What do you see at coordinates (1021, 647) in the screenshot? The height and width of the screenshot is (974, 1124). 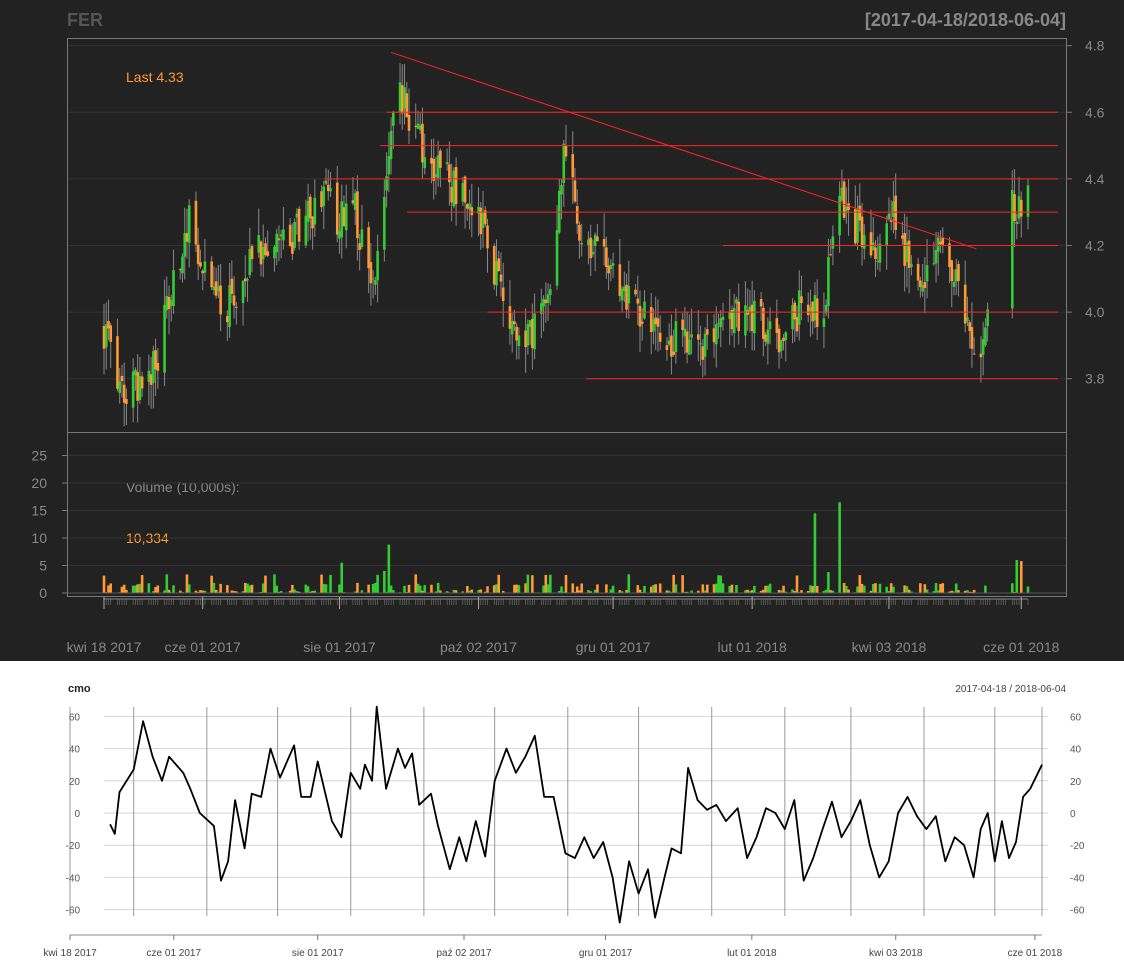 I see `price-x-tick-label: cze 01 2018` at bounding box center [1021, 647].